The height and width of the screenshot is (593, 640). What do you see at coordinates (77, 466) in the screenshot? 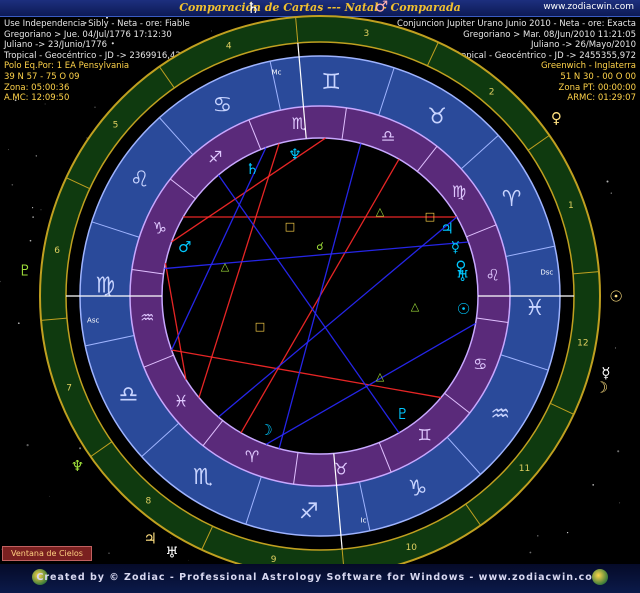
I see `transit-planet-glyph: ♆` at bounding box center [77, 466].